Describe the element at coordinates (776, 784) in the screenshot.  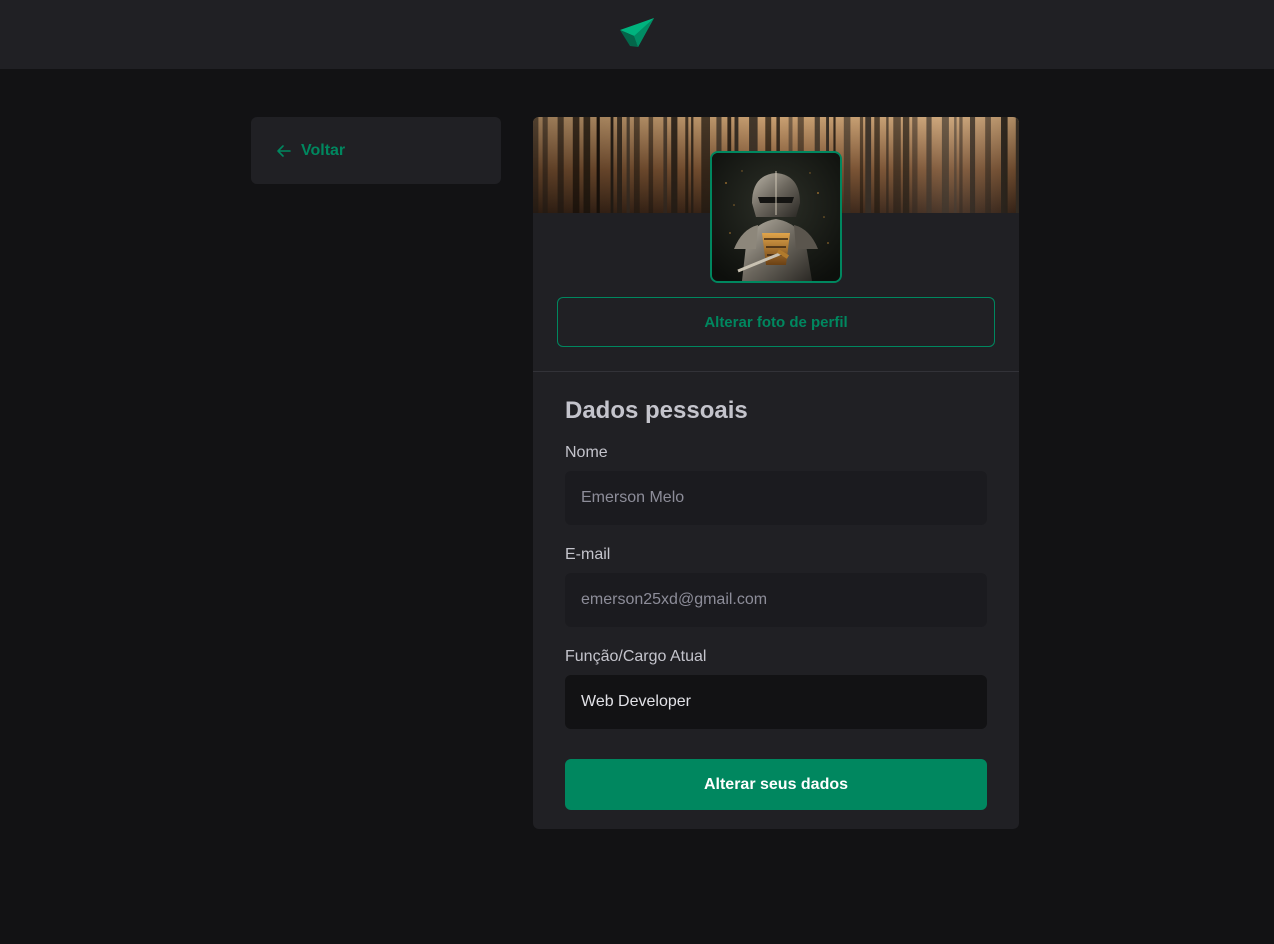
I see `submit-button: Alterar seus dados` at that location.